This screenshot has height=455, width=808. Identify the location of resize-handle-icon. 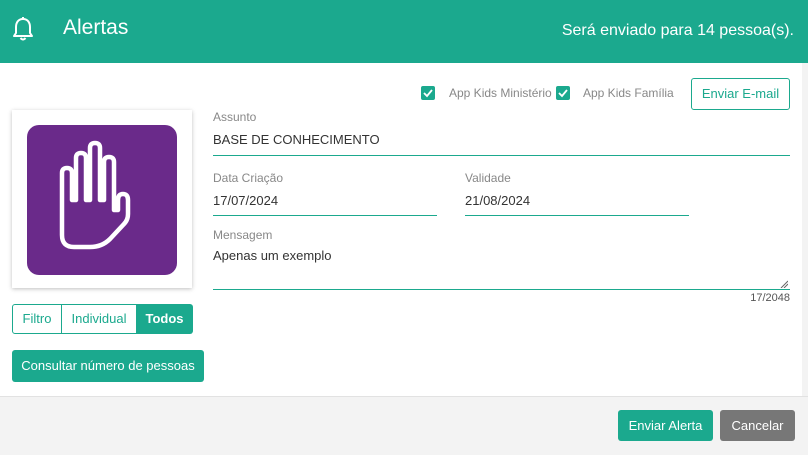
(784, 284).